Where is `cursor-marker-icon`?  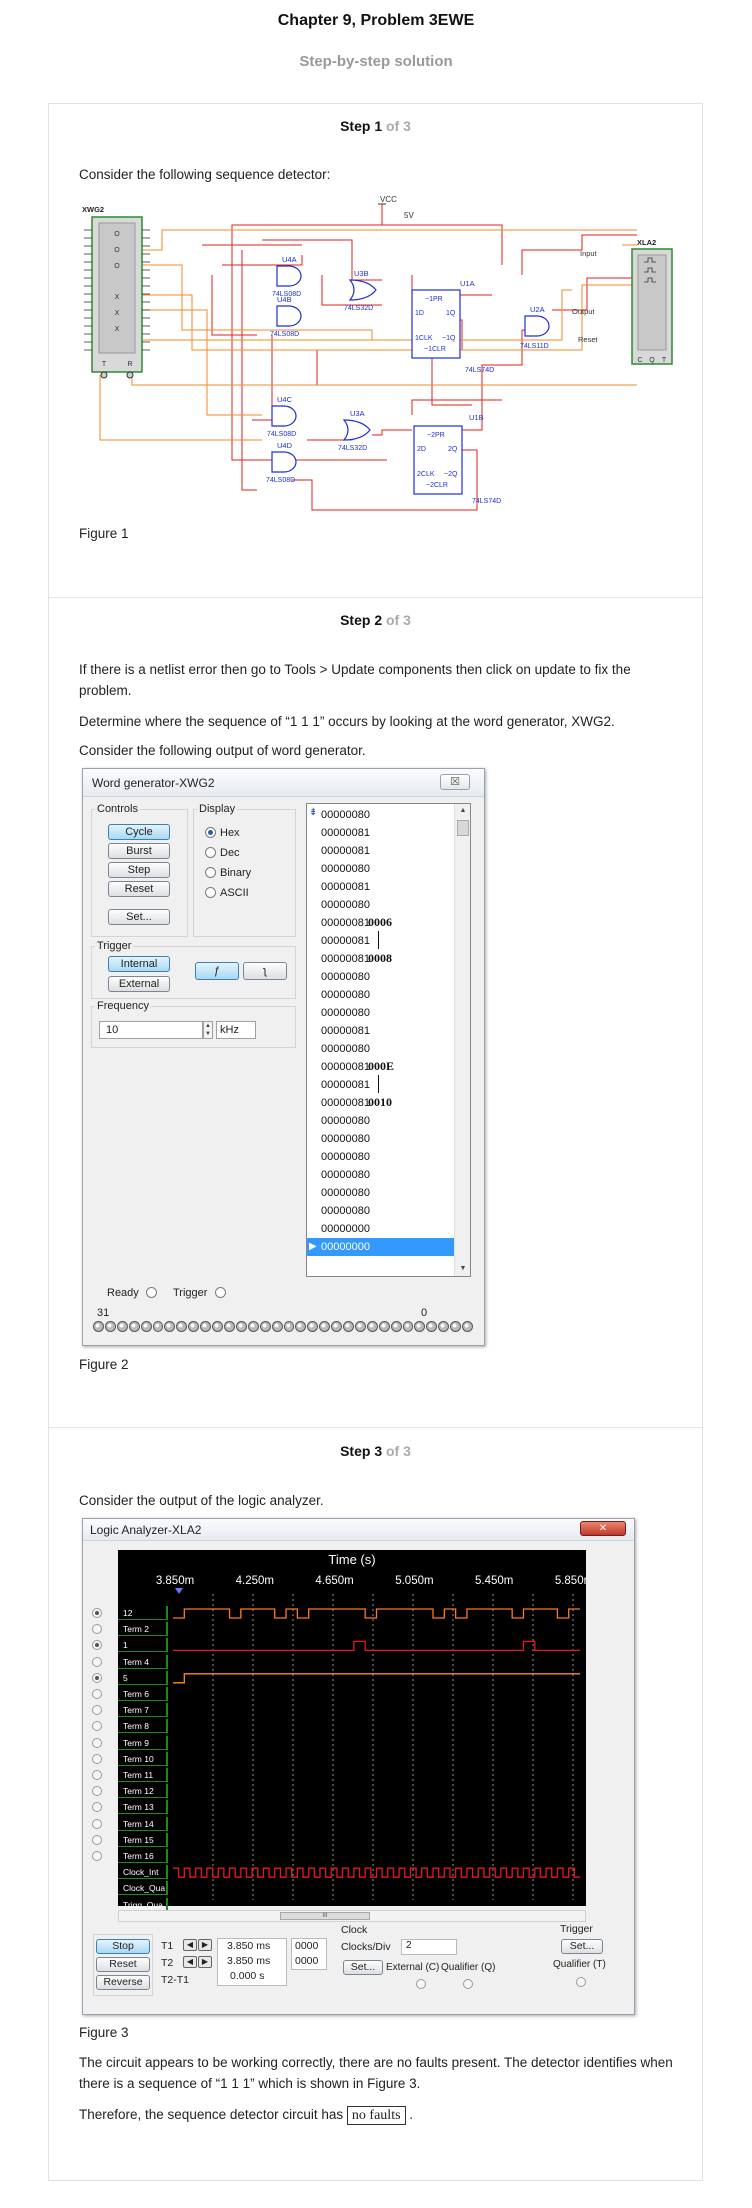
cursor-marker-icon is located at coordinates (179, 1591).